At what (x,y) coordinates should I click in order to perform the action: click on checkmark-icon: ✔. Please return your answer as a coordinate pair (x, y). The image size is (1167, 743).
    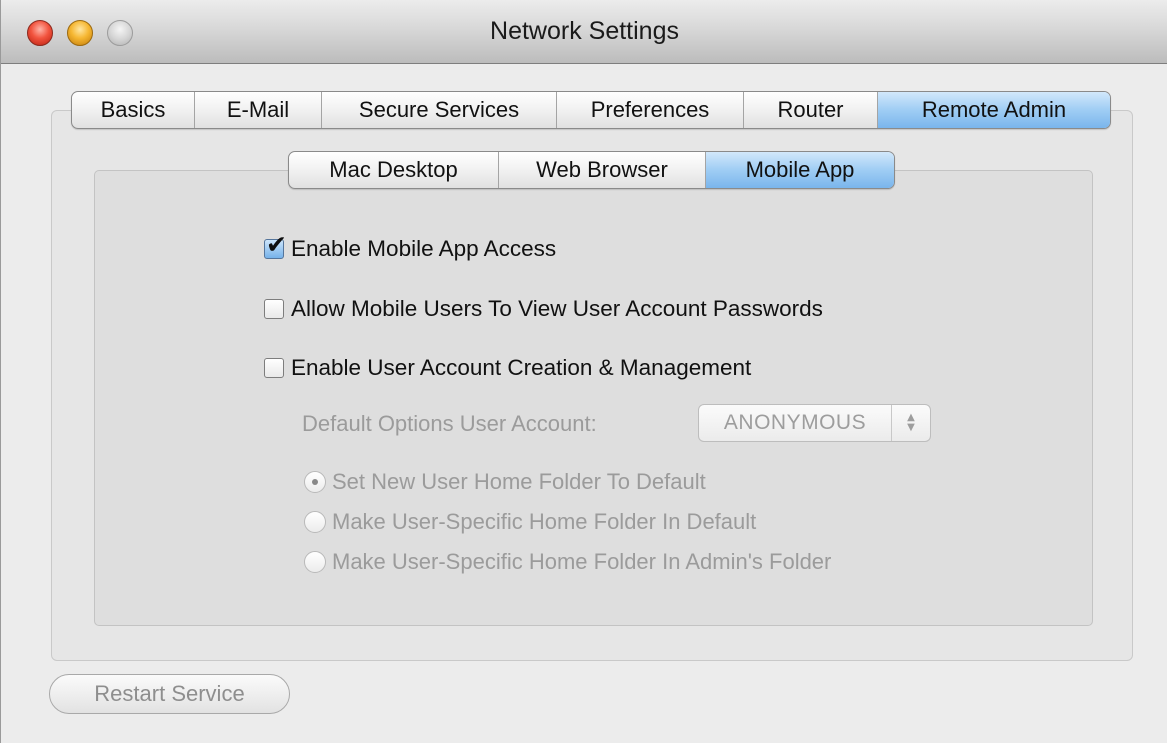
    Looking at the image, I should click on (276, 244).